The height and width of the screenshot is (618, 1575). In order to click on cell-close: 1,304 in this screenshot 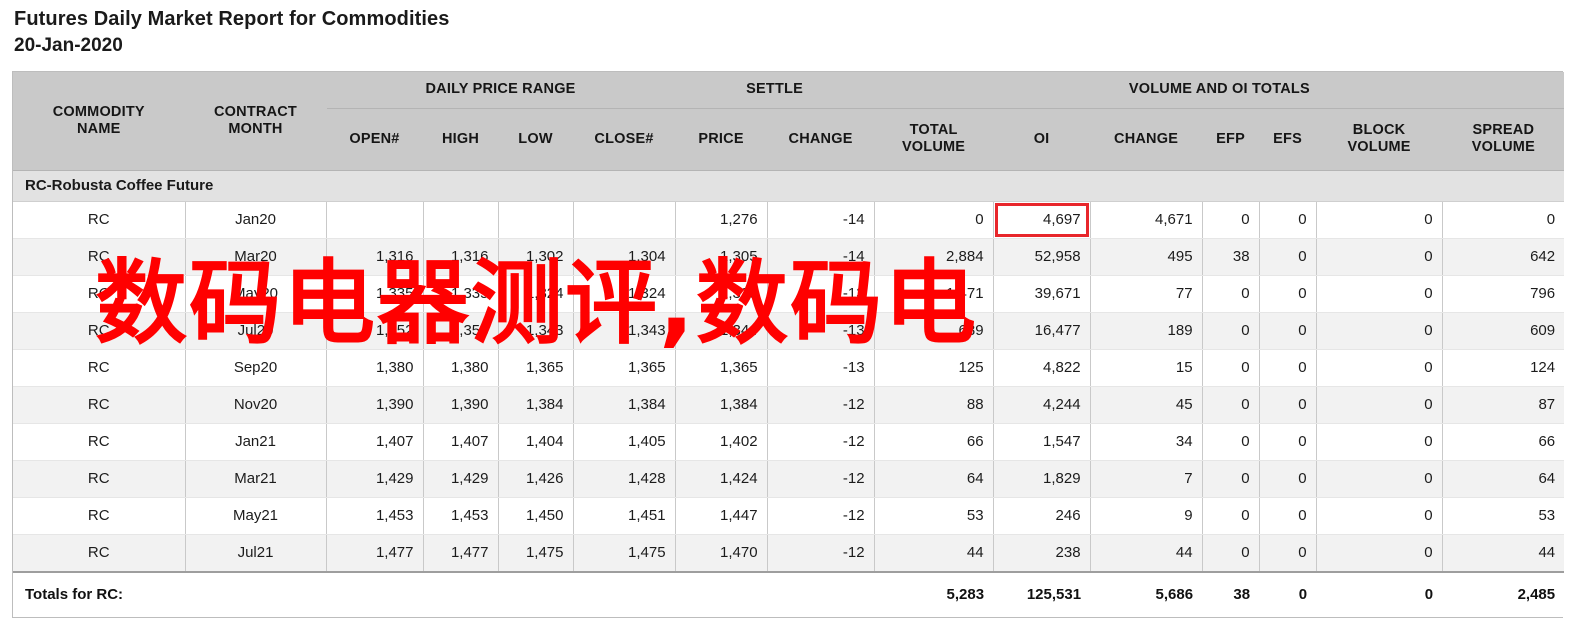, I will do `click(624, 257)`.